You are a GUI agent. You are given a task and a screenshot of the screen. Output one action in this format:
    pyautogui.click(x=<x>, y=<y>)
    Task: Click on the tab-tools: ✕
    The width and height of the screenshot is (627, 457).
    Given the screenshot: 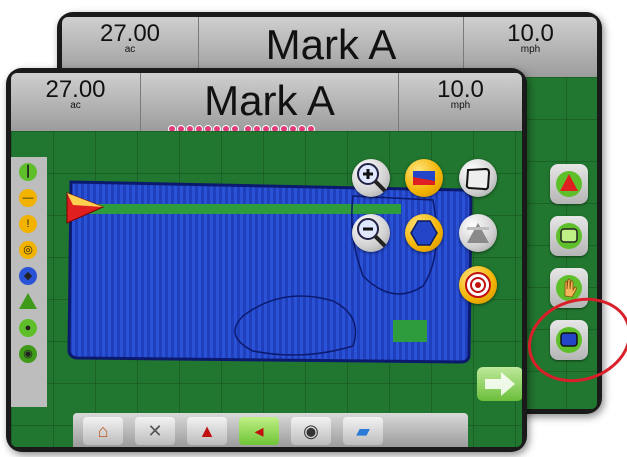 What is the action you would take?
    pyautogui.click(x=155, y=431)
    